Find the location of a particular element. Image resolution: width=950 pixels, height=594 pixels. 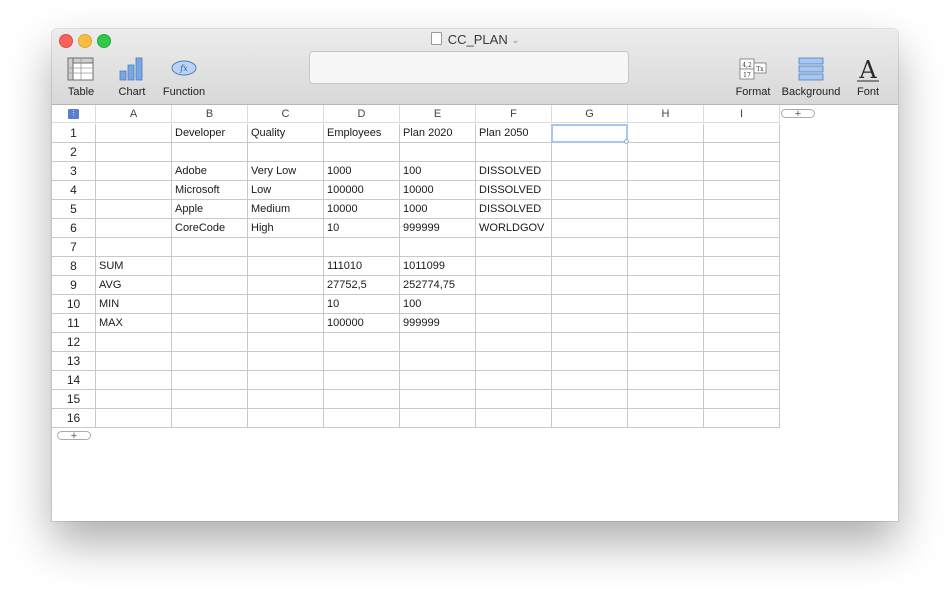

cell-i16 is located at coordinates (742, 418).